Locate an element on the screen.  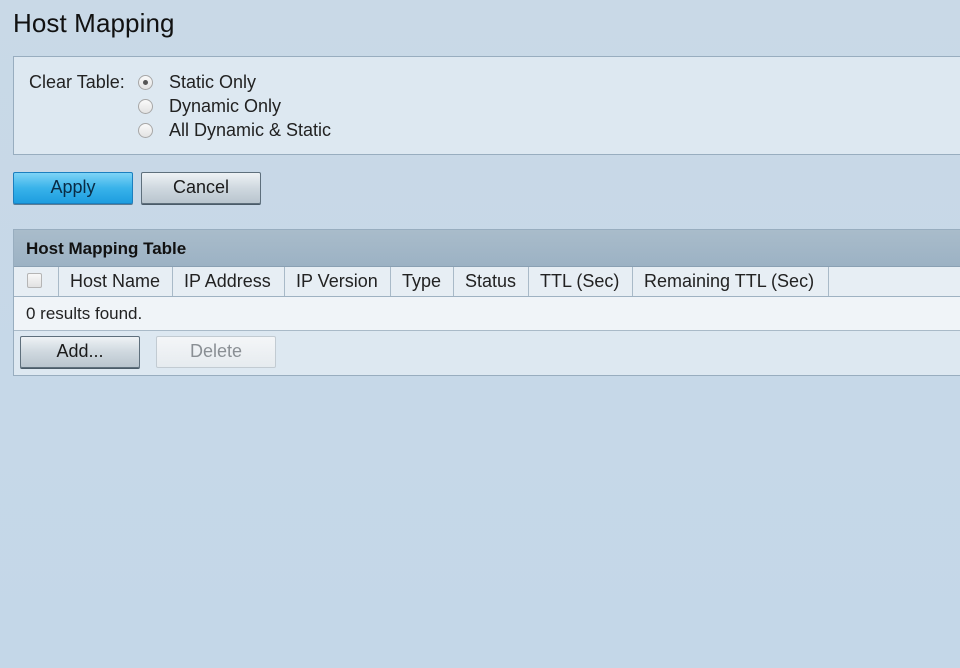
radio-option-static-only: Static Only is located at coordinates (197, 82).